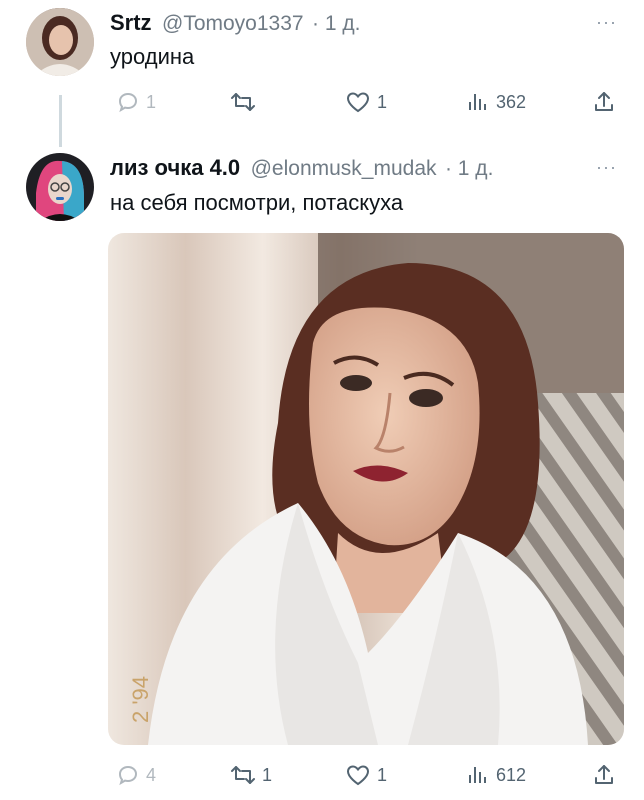 This screenshot has height=800, width=644. Describe the element at coordinates (257, 202) in the screenshot. I see `tweet-text: на себя посмотри, потаскуха` at that location.